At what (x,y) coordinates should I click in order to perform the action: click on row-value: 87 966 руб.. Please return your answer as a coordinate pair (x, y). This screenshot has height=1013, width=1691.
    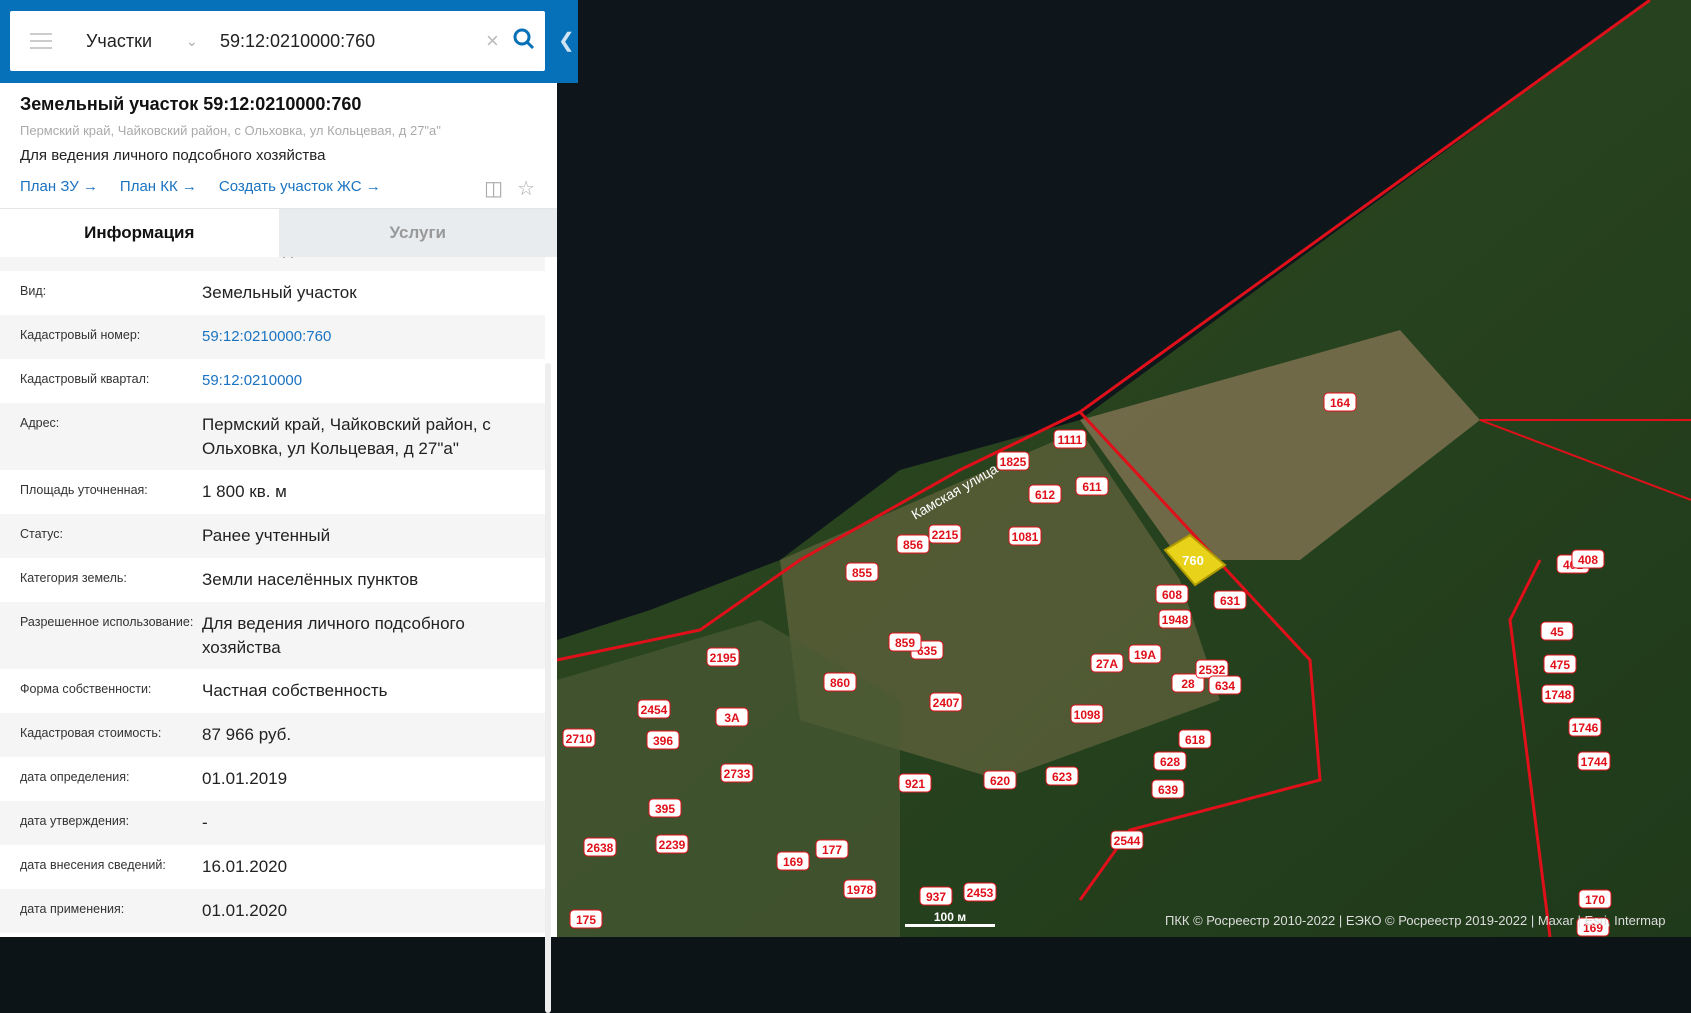
    Looking at the image, I should click on (247, 734).